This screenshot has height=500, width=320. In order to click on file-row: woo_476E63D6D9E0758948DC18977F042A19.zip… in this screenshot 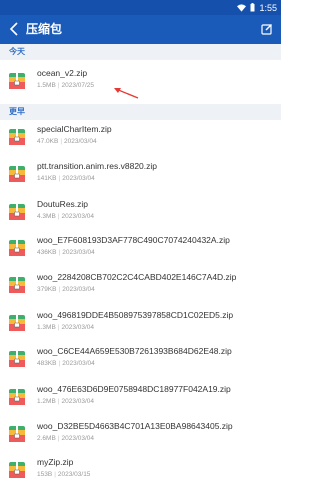, I will do `click(140, 397)`.